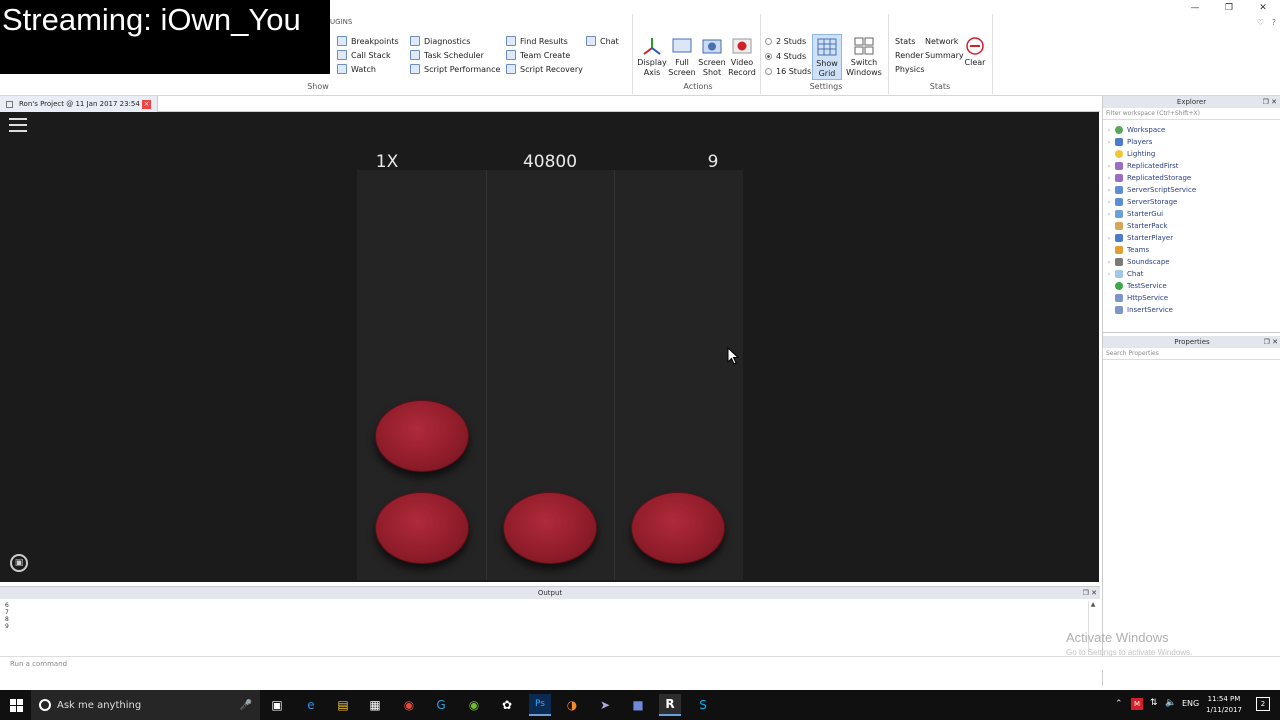 Image resolution: width=1280 pixels, height=720 pixels. I want to click on skype-icon: S, so click(703, 705).